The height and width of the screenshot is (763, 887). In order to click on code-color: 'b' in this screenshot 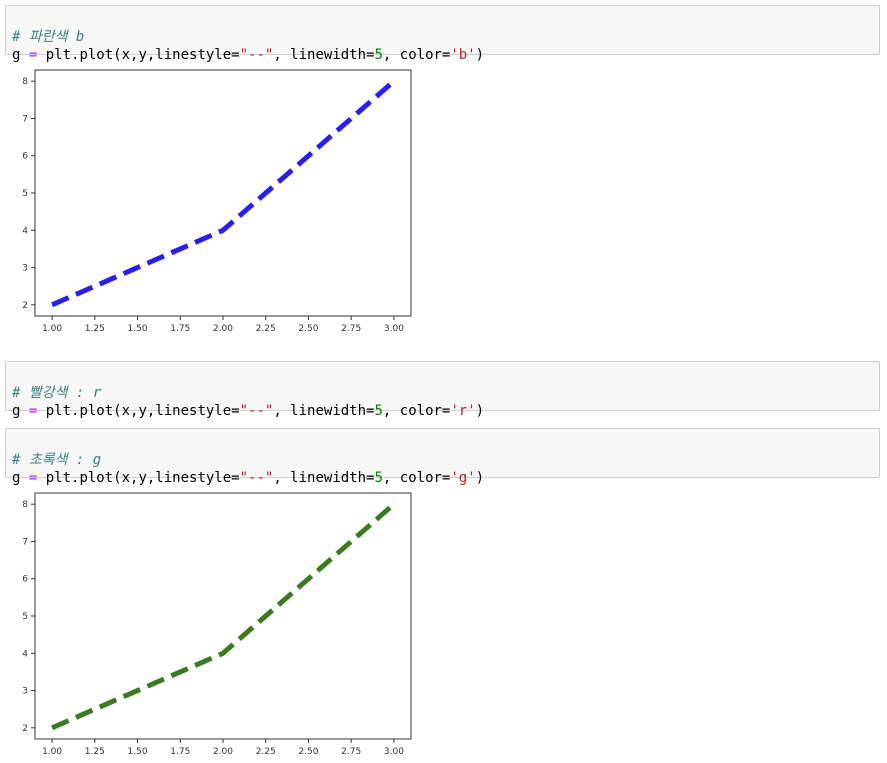, I will do `click(463, 55)`.